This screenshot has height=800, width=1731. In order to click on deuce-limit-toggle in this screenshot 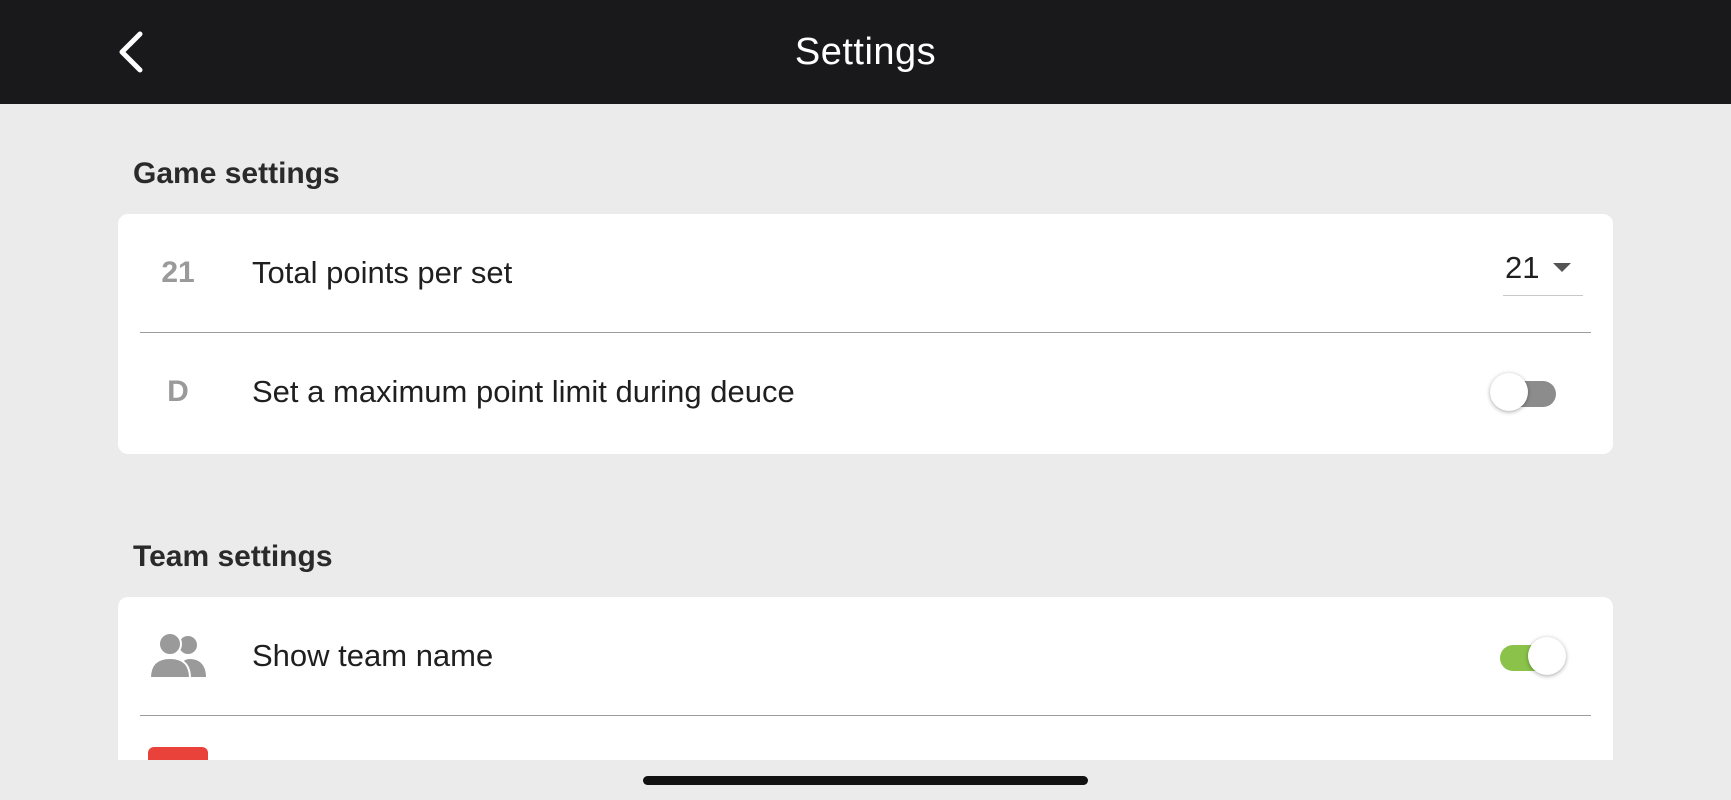, I will do `click(1525, 392)`.